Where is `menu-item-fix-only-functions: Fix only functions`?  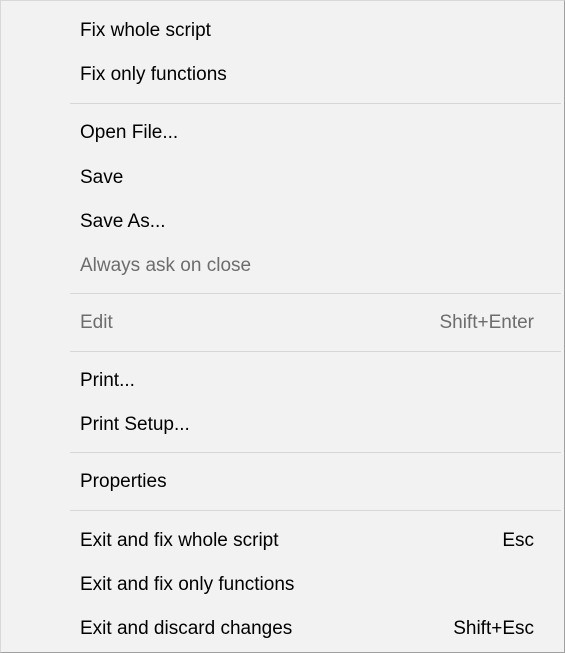
menu-item-fix-only-functions: Fix only functions is located at coordinates (307, 75).